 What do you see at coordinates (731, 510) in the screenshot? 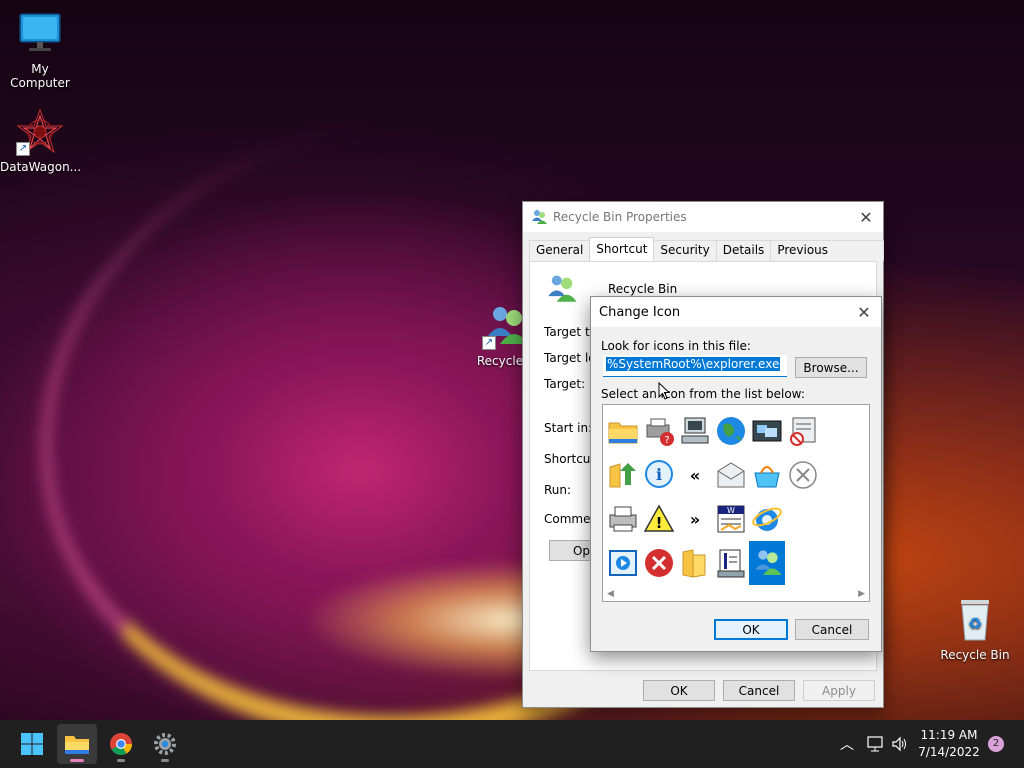
I see `svg-text: W` at bounding box center [731, 510].